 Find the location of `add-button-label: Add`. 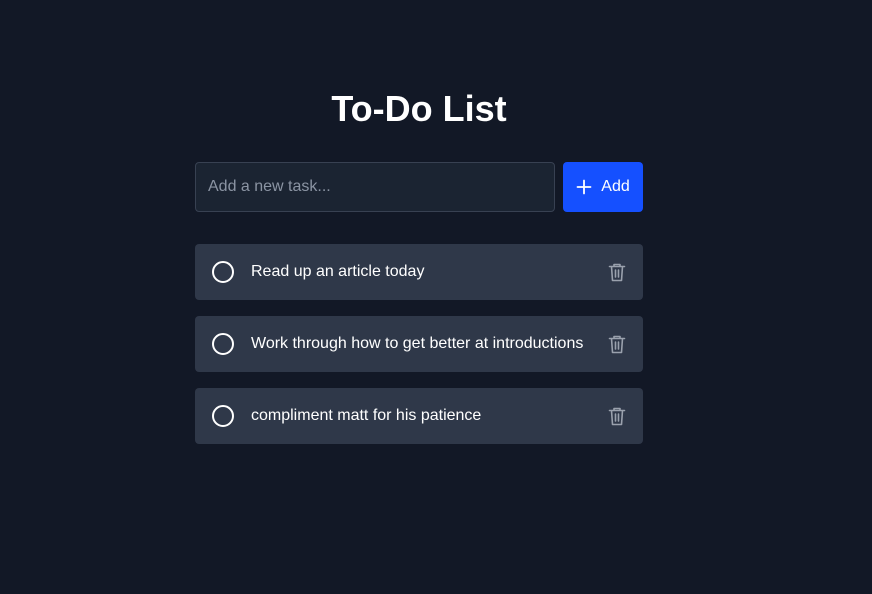

add-button-label: Add is located at coordinates (615, 186).